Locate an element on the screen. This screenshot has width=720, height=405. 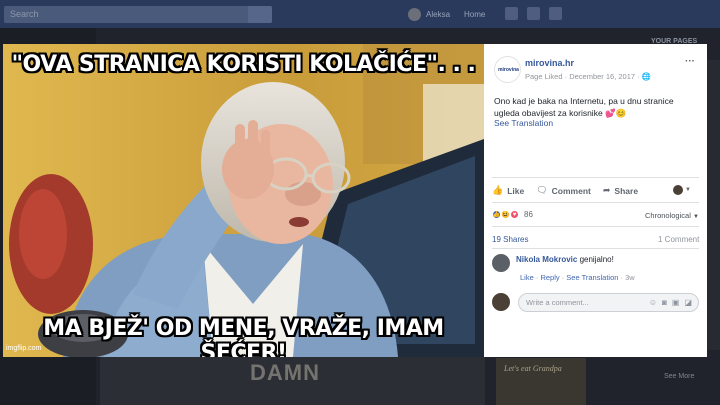
share-button: ➦ Share is located at coordinates (620, 190).